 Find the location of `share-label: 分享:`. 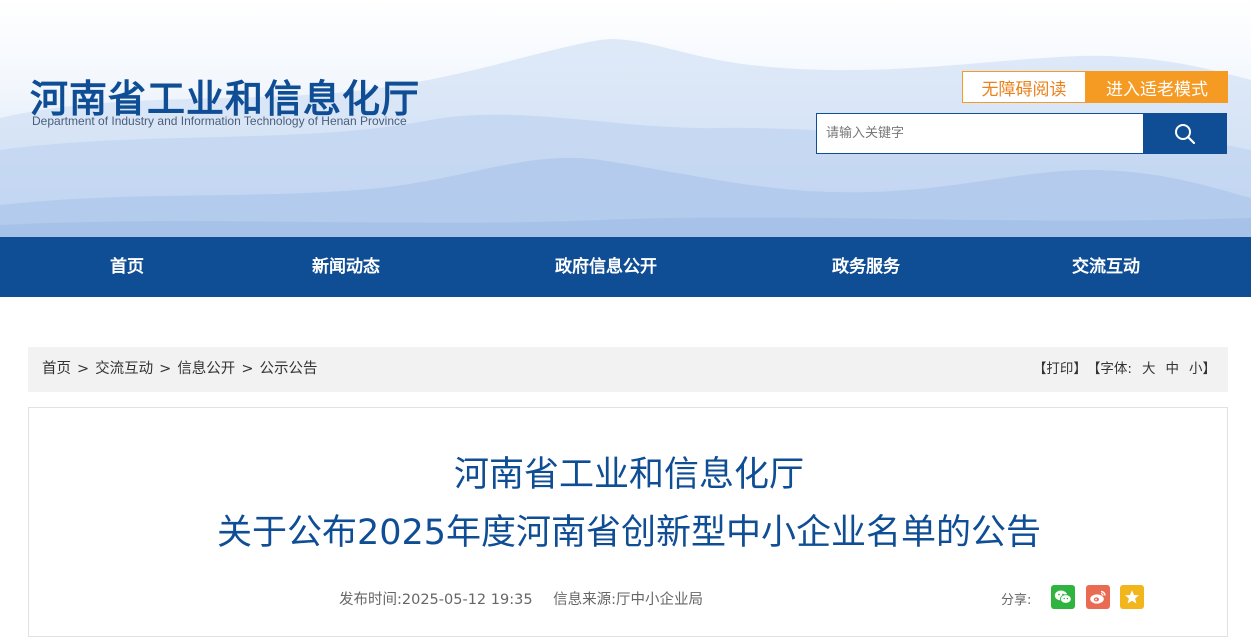

share-label: 分享: is located at coordinates (1016, 600).